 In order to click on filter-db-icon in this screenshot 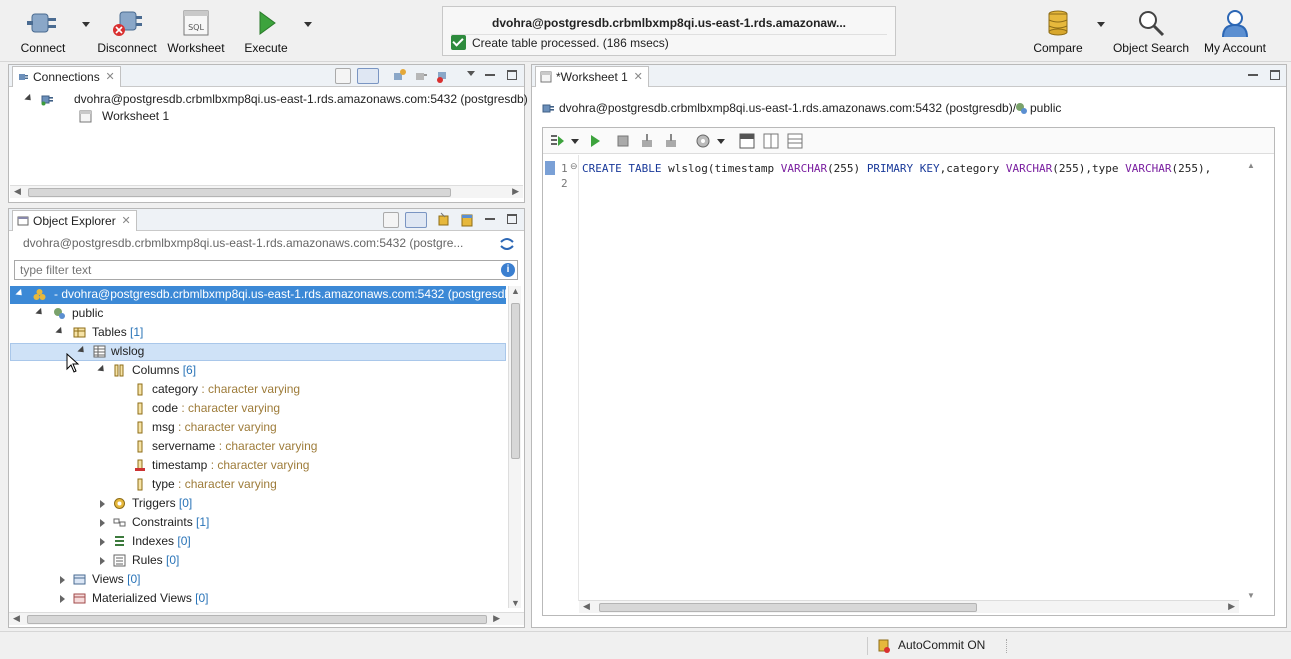, I will do `click(445, 220)`.